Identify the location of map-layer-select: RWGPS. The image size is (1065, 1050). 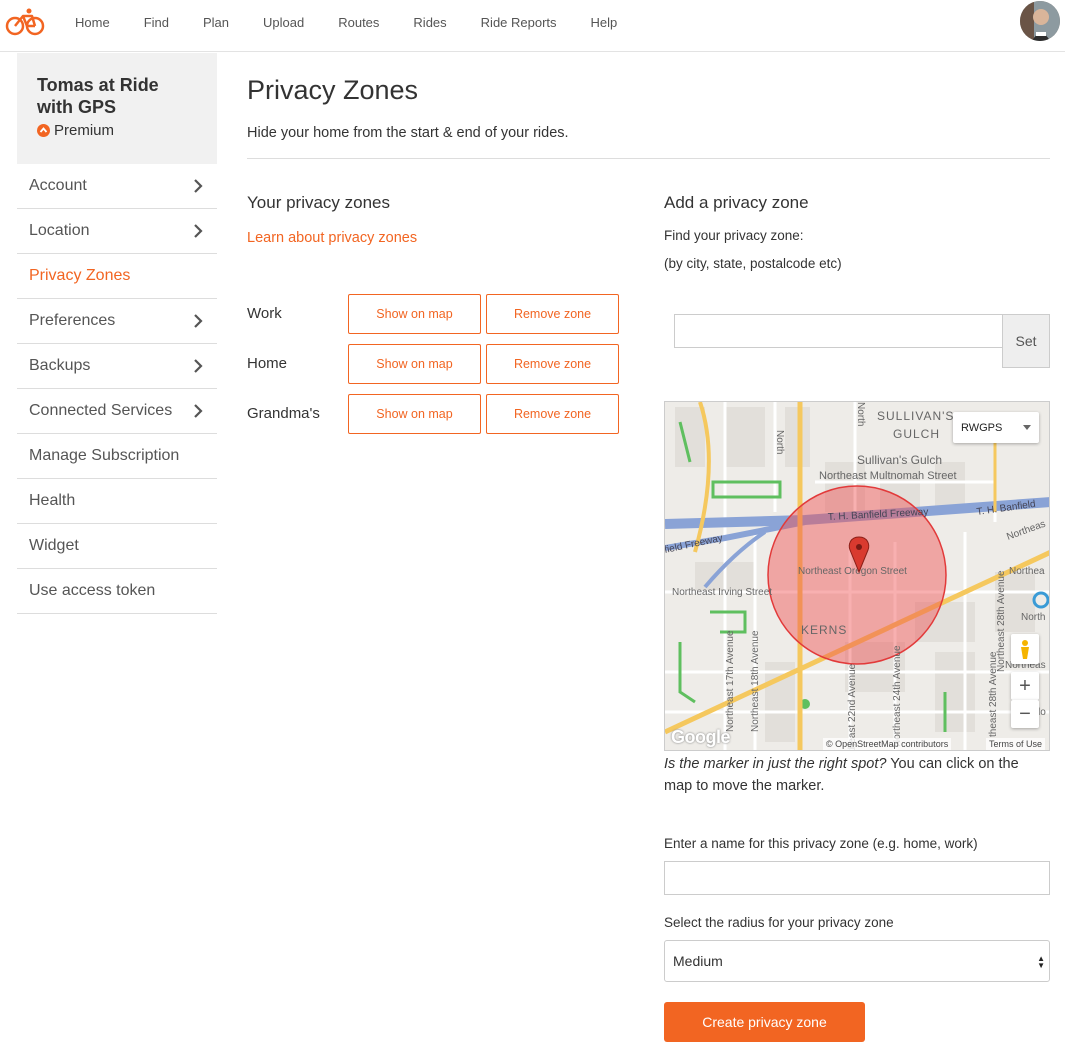
(996, 427).